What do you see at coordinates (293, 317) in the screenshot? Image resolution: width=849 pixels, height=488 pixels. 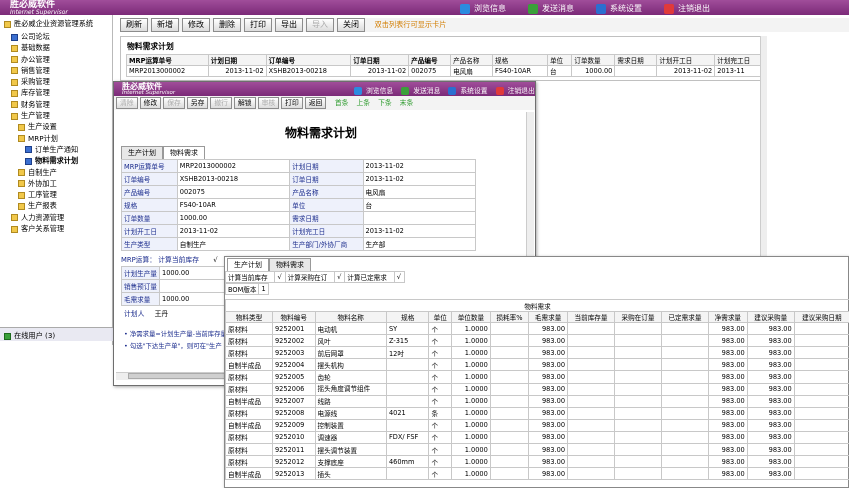 I see `detail-column-header: 物料编号` at bounding box center [293, 317].